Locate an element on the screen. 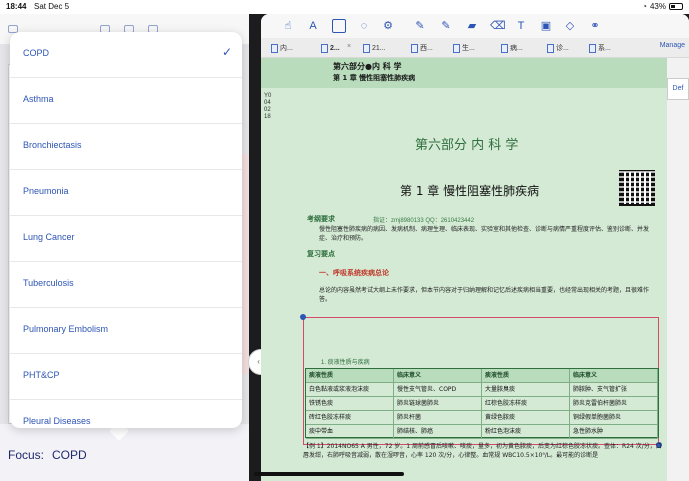 The height and width of the screenshot is (481, 689). manage-tabs-button: Manage is located at coordinates (672, 45).